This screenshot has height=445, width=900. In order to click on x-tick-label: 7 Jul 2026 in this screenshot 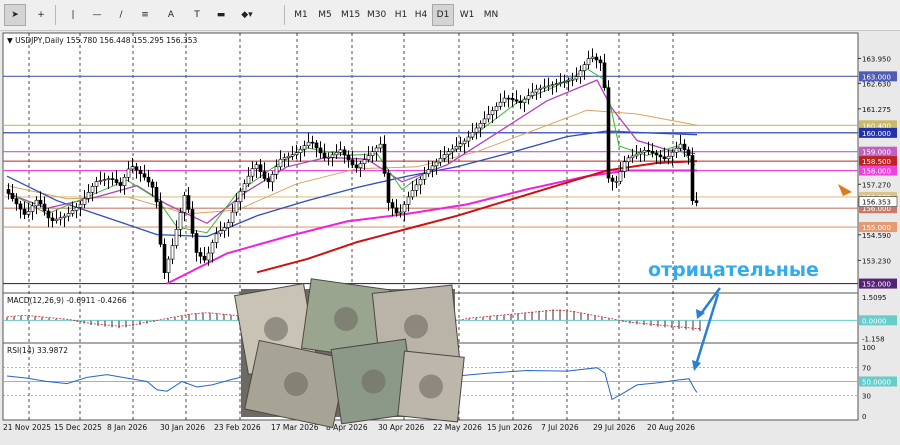, I will do `click(560, 427)`.